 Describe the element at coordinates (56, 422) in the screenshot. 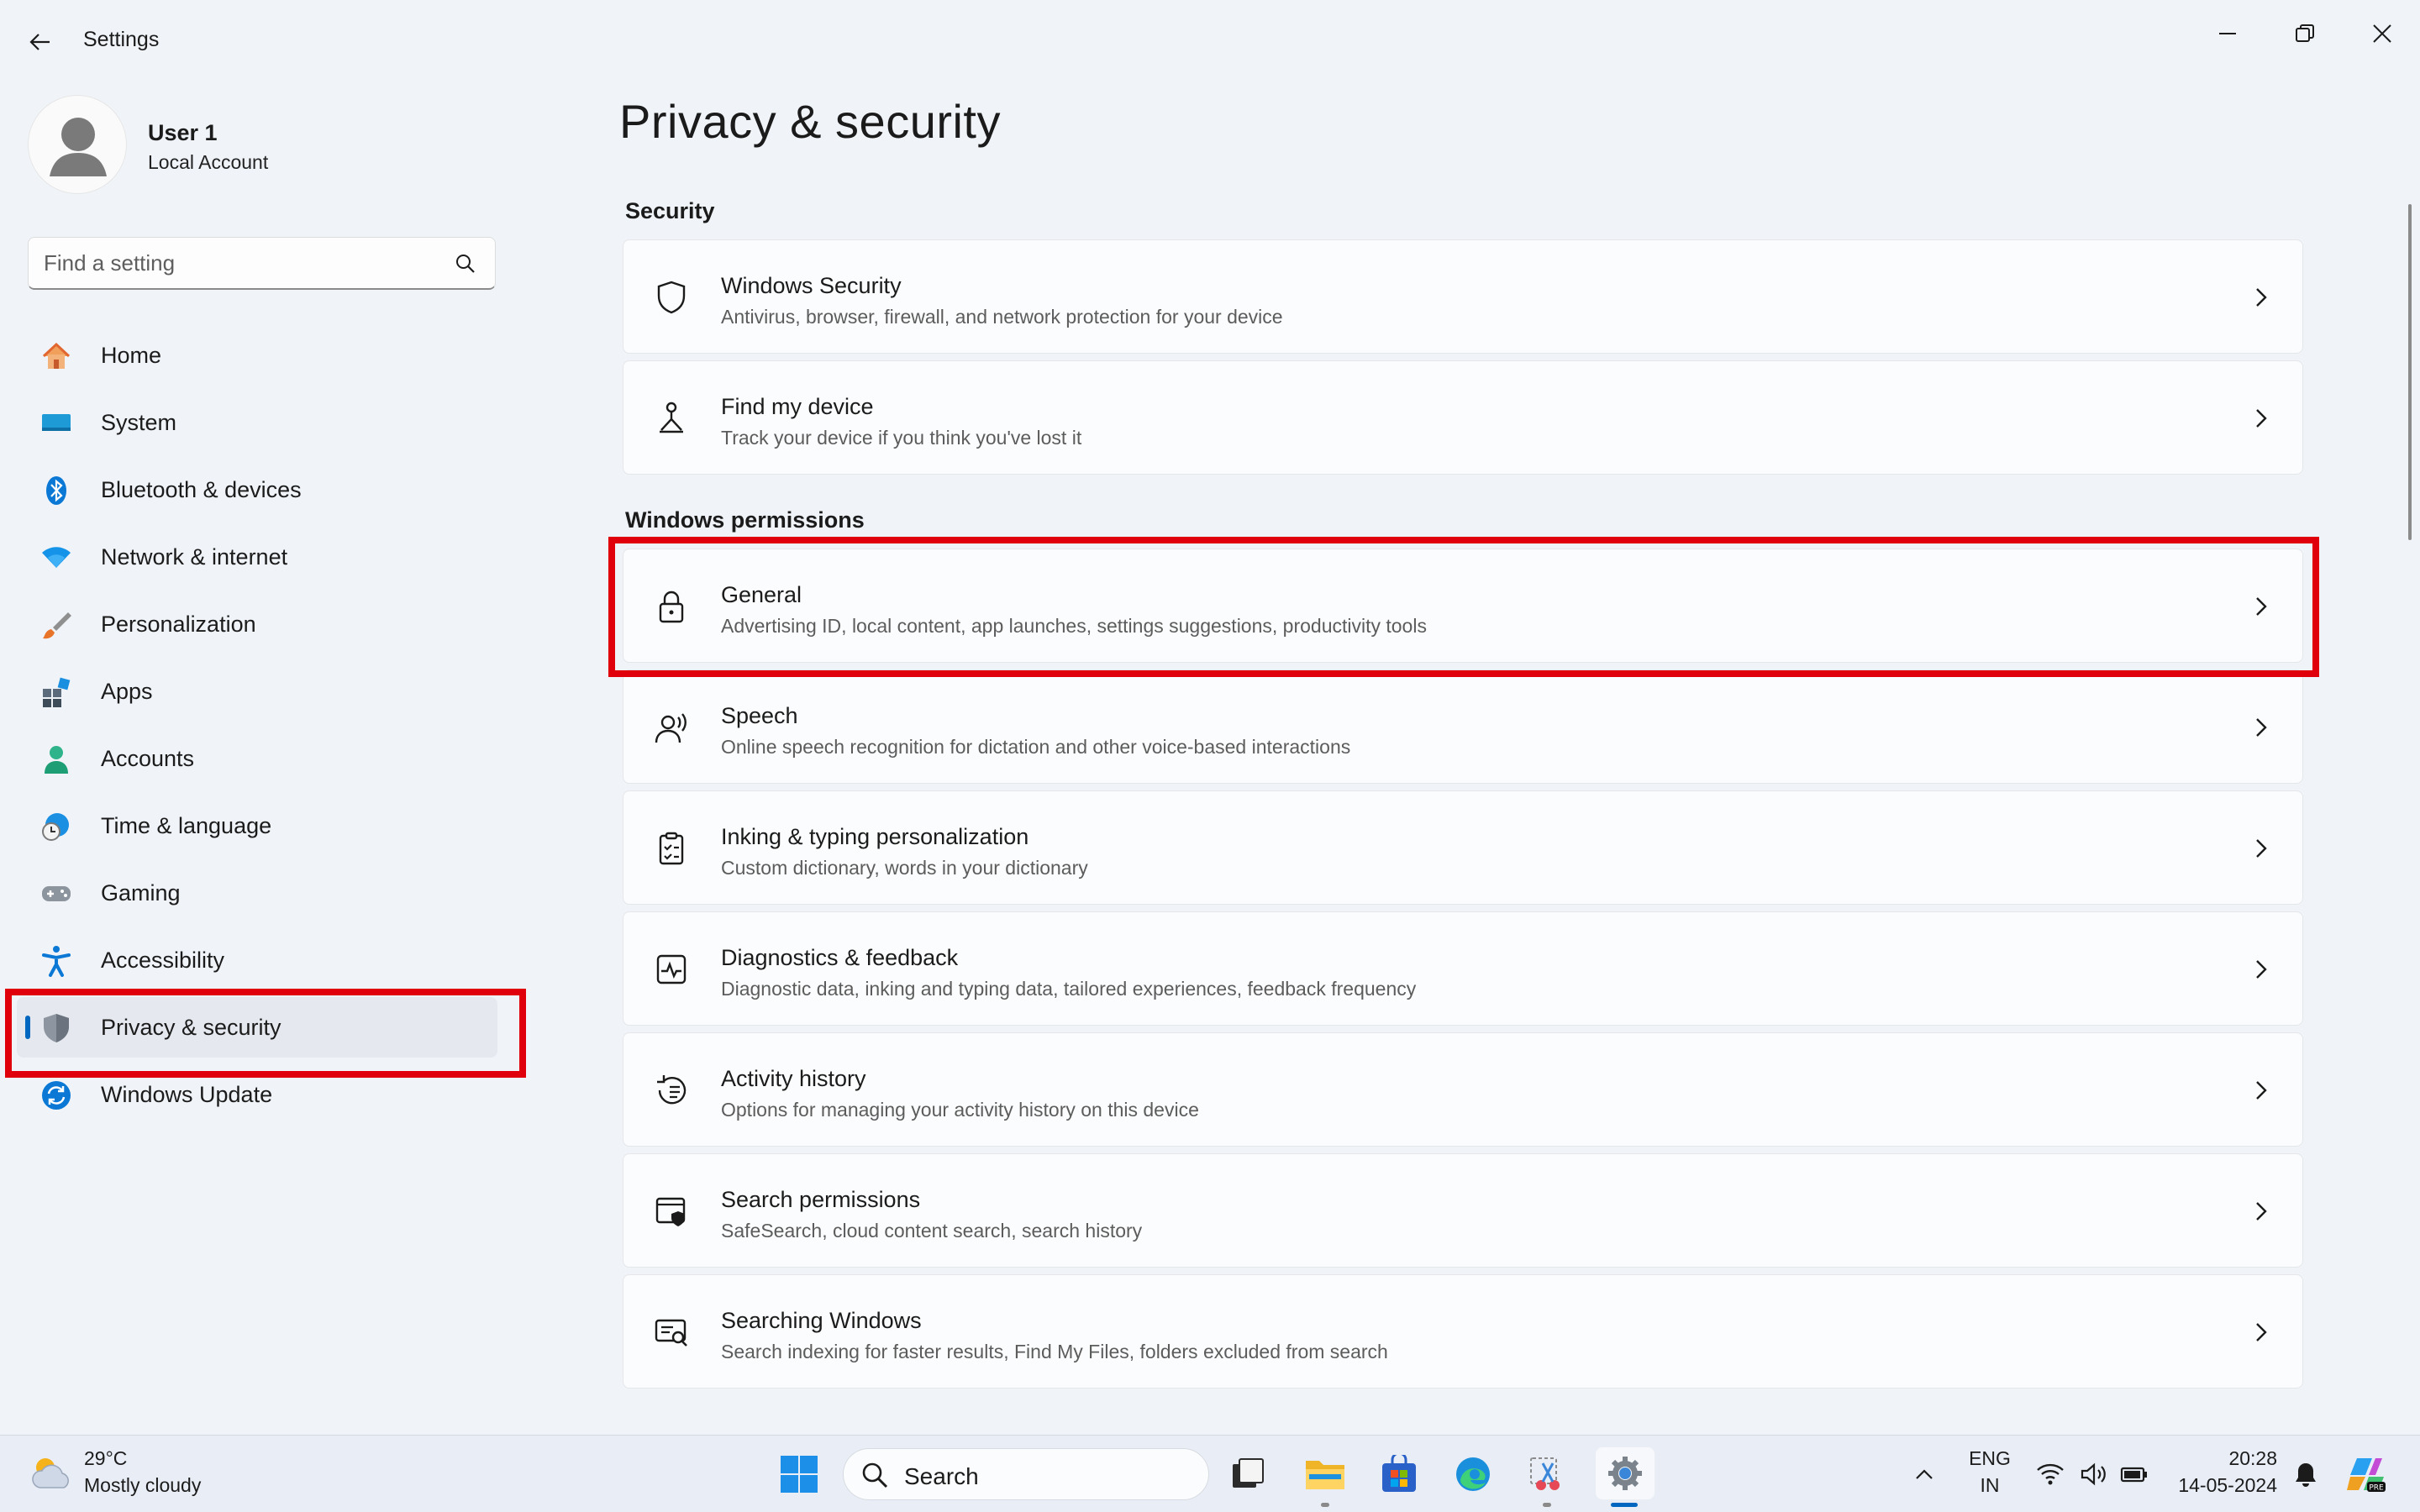

I see `system-icon` at that location.